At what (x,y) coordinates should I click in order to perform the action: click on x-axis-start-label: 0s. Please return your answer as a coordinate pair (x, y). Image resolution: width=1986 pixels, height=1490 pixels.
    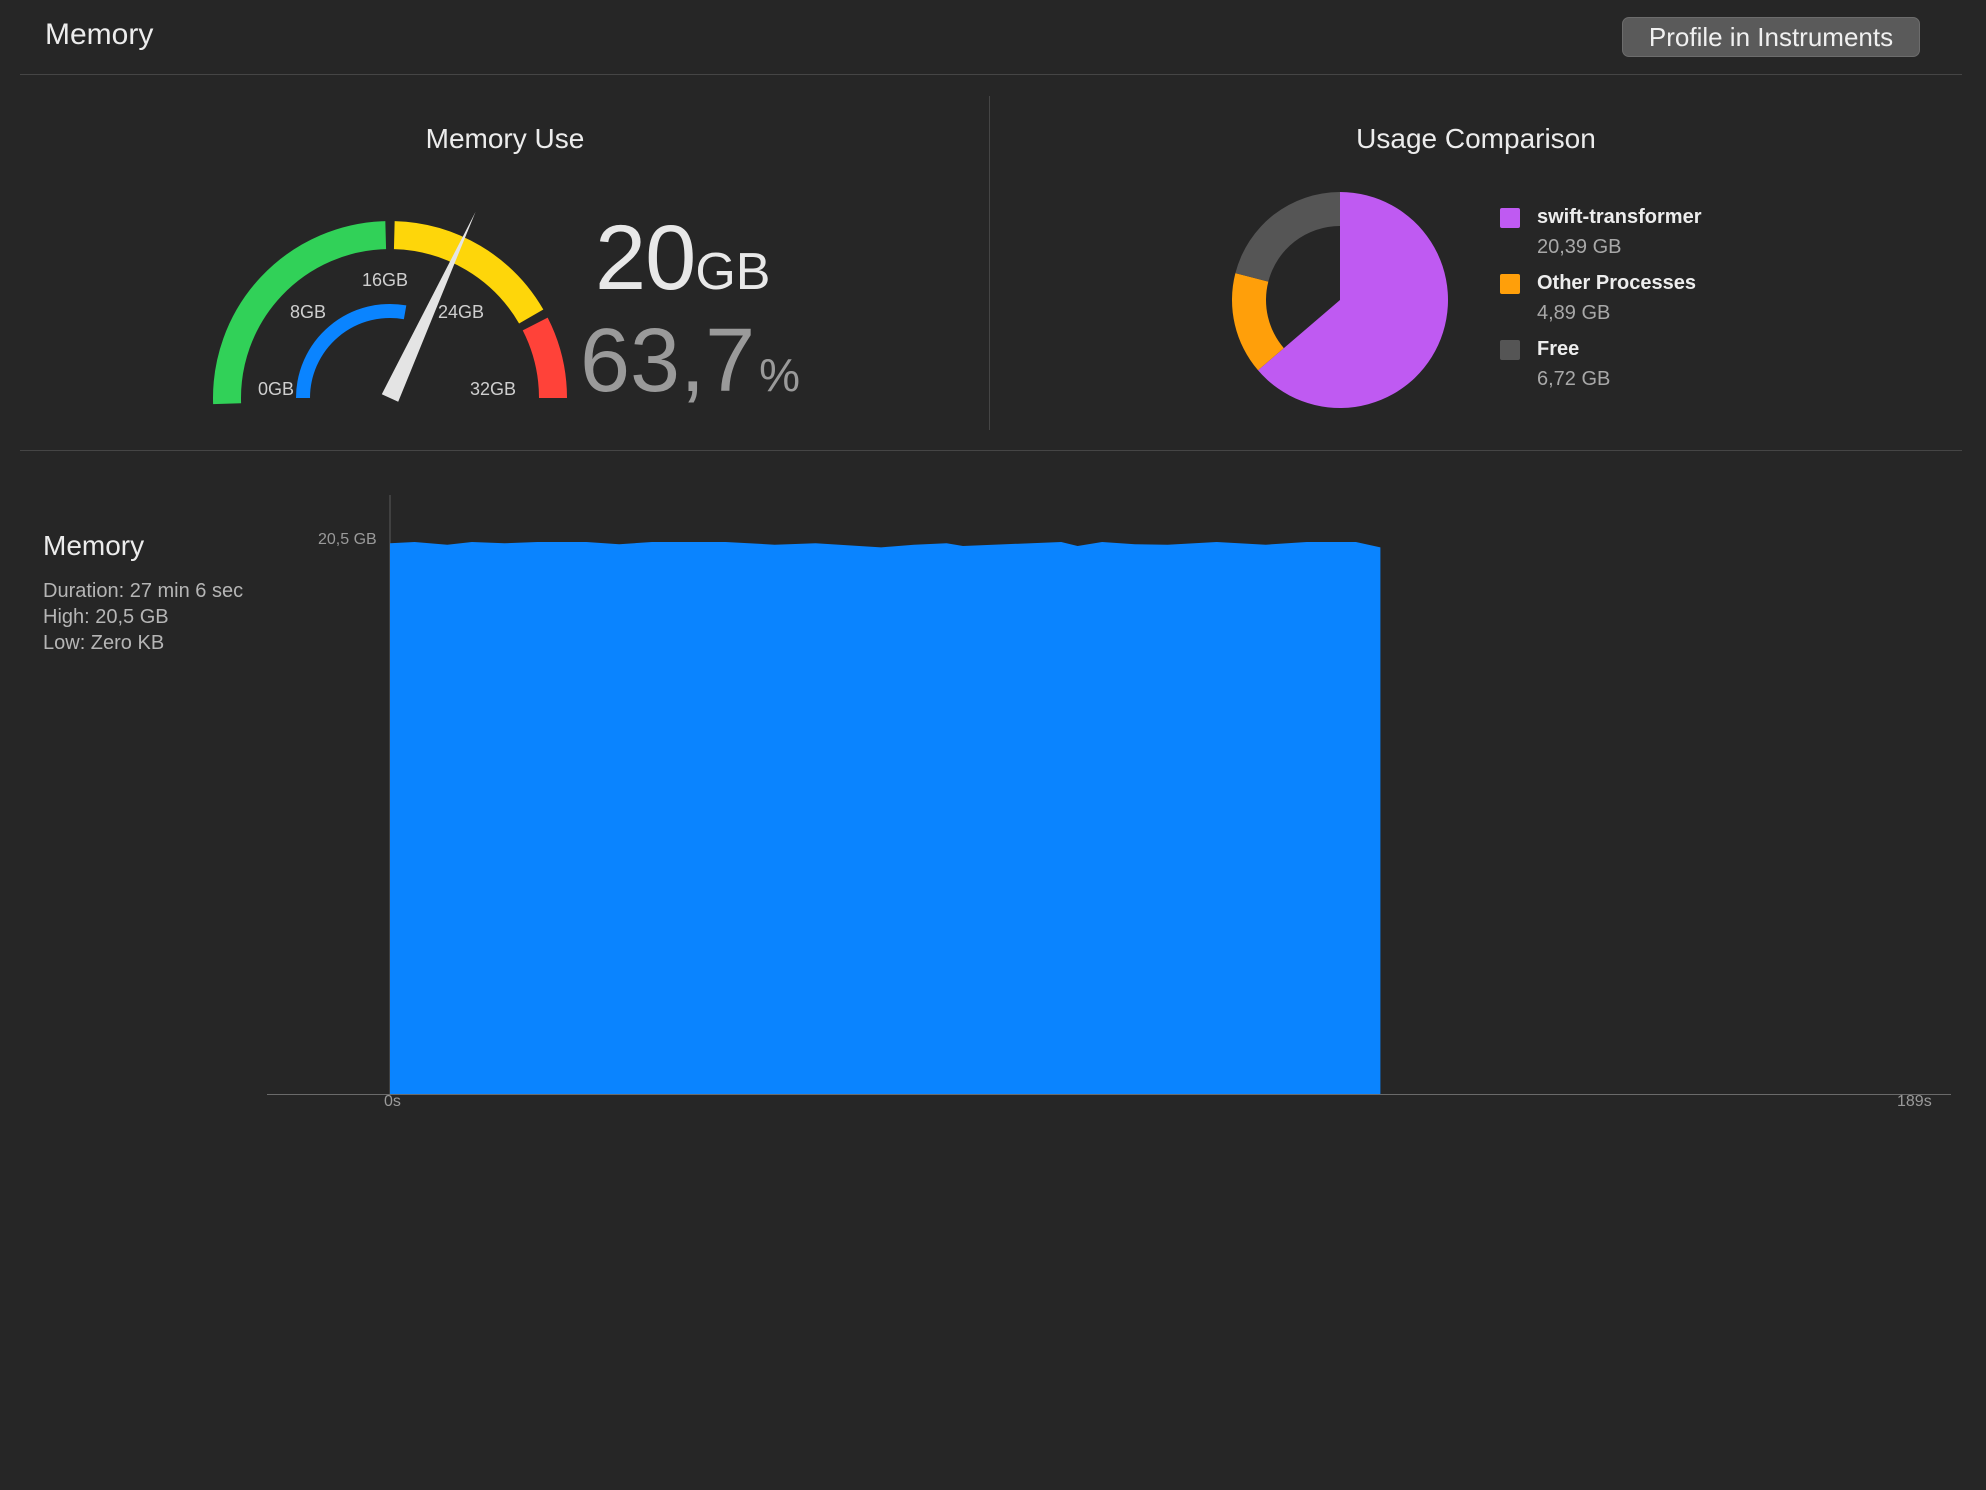
    Looking at the image, I should click on (392, 1101).